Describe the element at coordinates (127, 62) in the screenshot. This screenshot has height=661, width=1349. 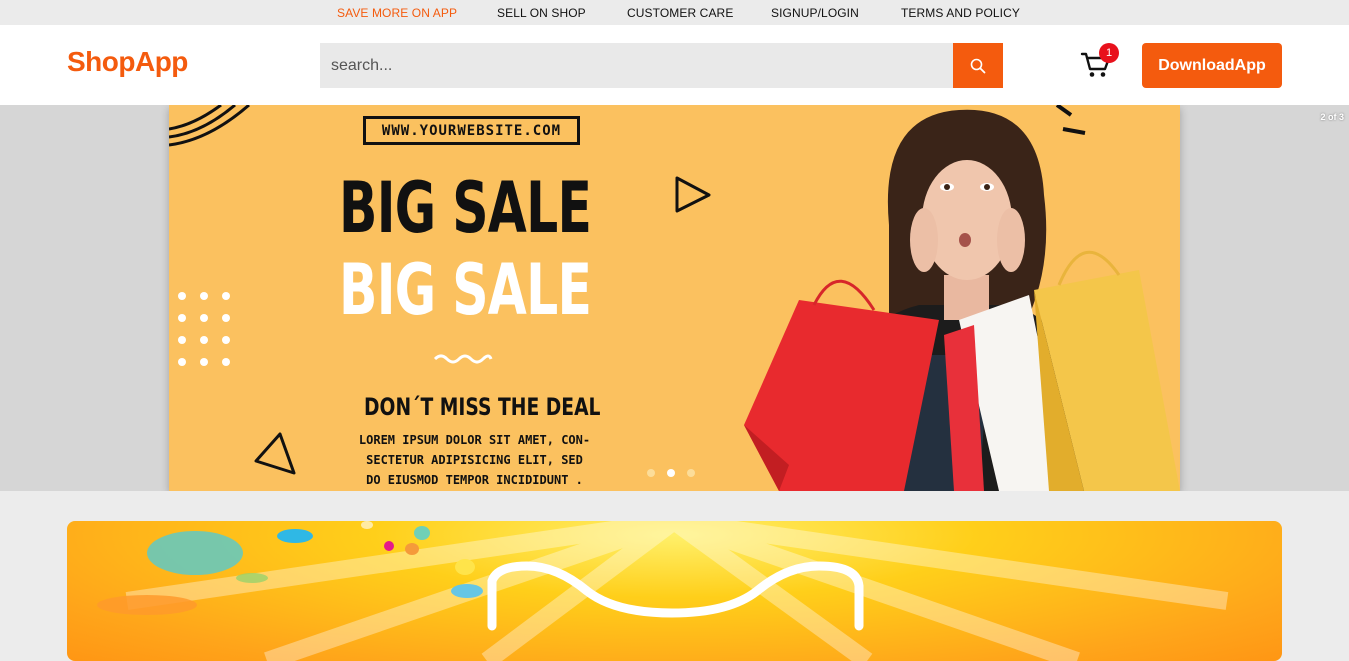
I see `shopapp-logo: ShopApp` at that location.